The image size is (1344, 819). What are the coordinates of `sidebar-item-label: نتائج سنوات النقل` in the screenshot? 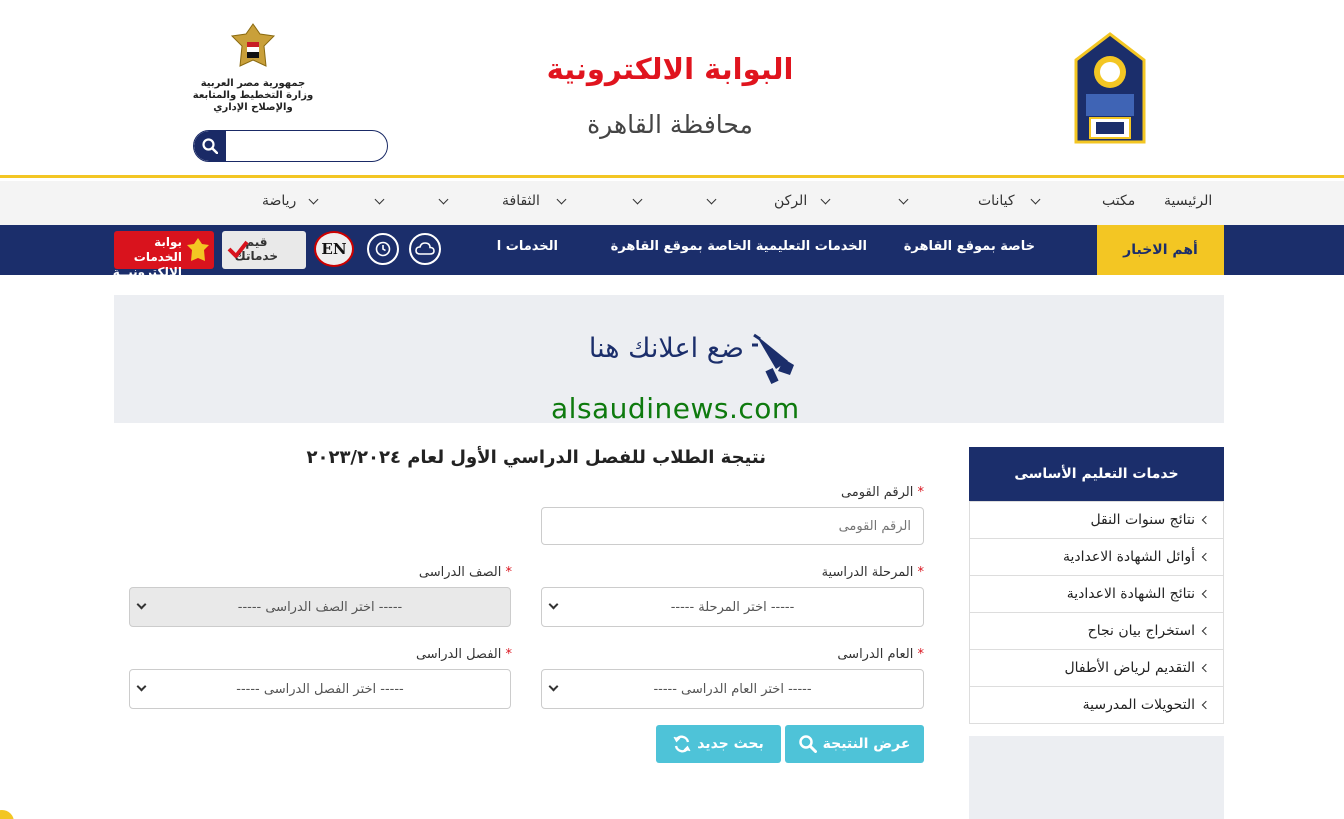 It's located at (1142, 520).